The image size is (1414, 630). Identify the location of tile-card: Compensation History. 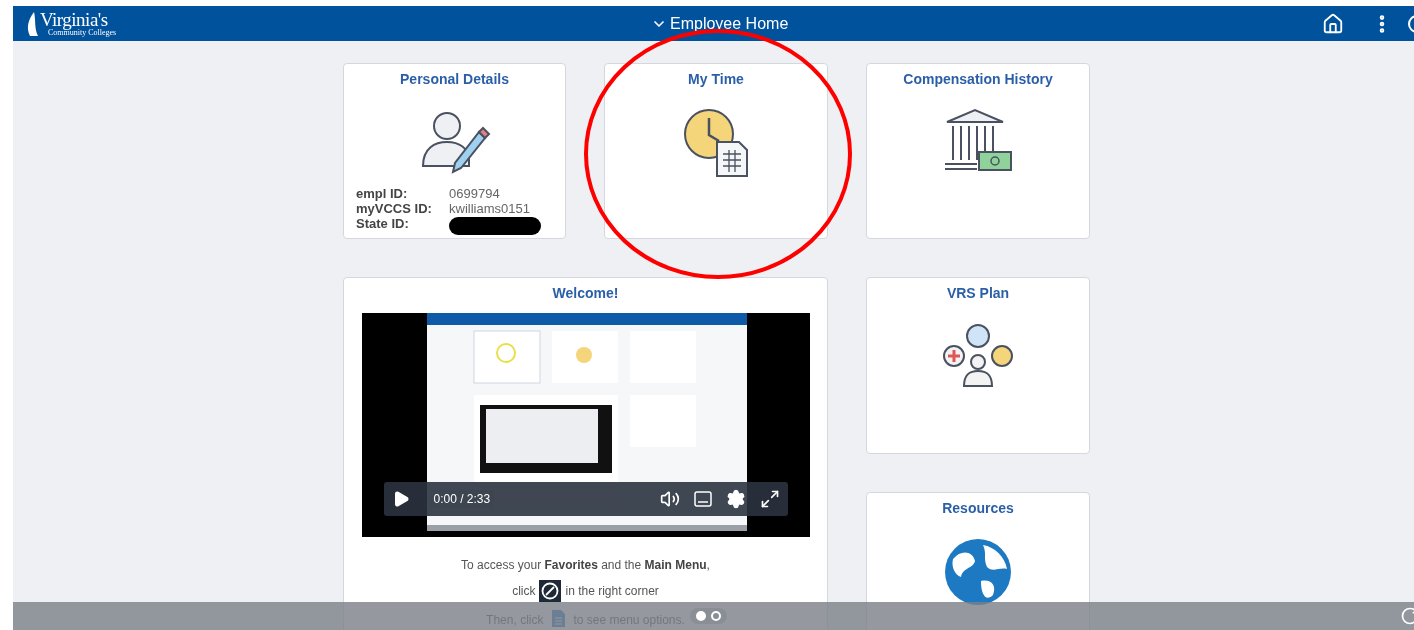
(978, 151).